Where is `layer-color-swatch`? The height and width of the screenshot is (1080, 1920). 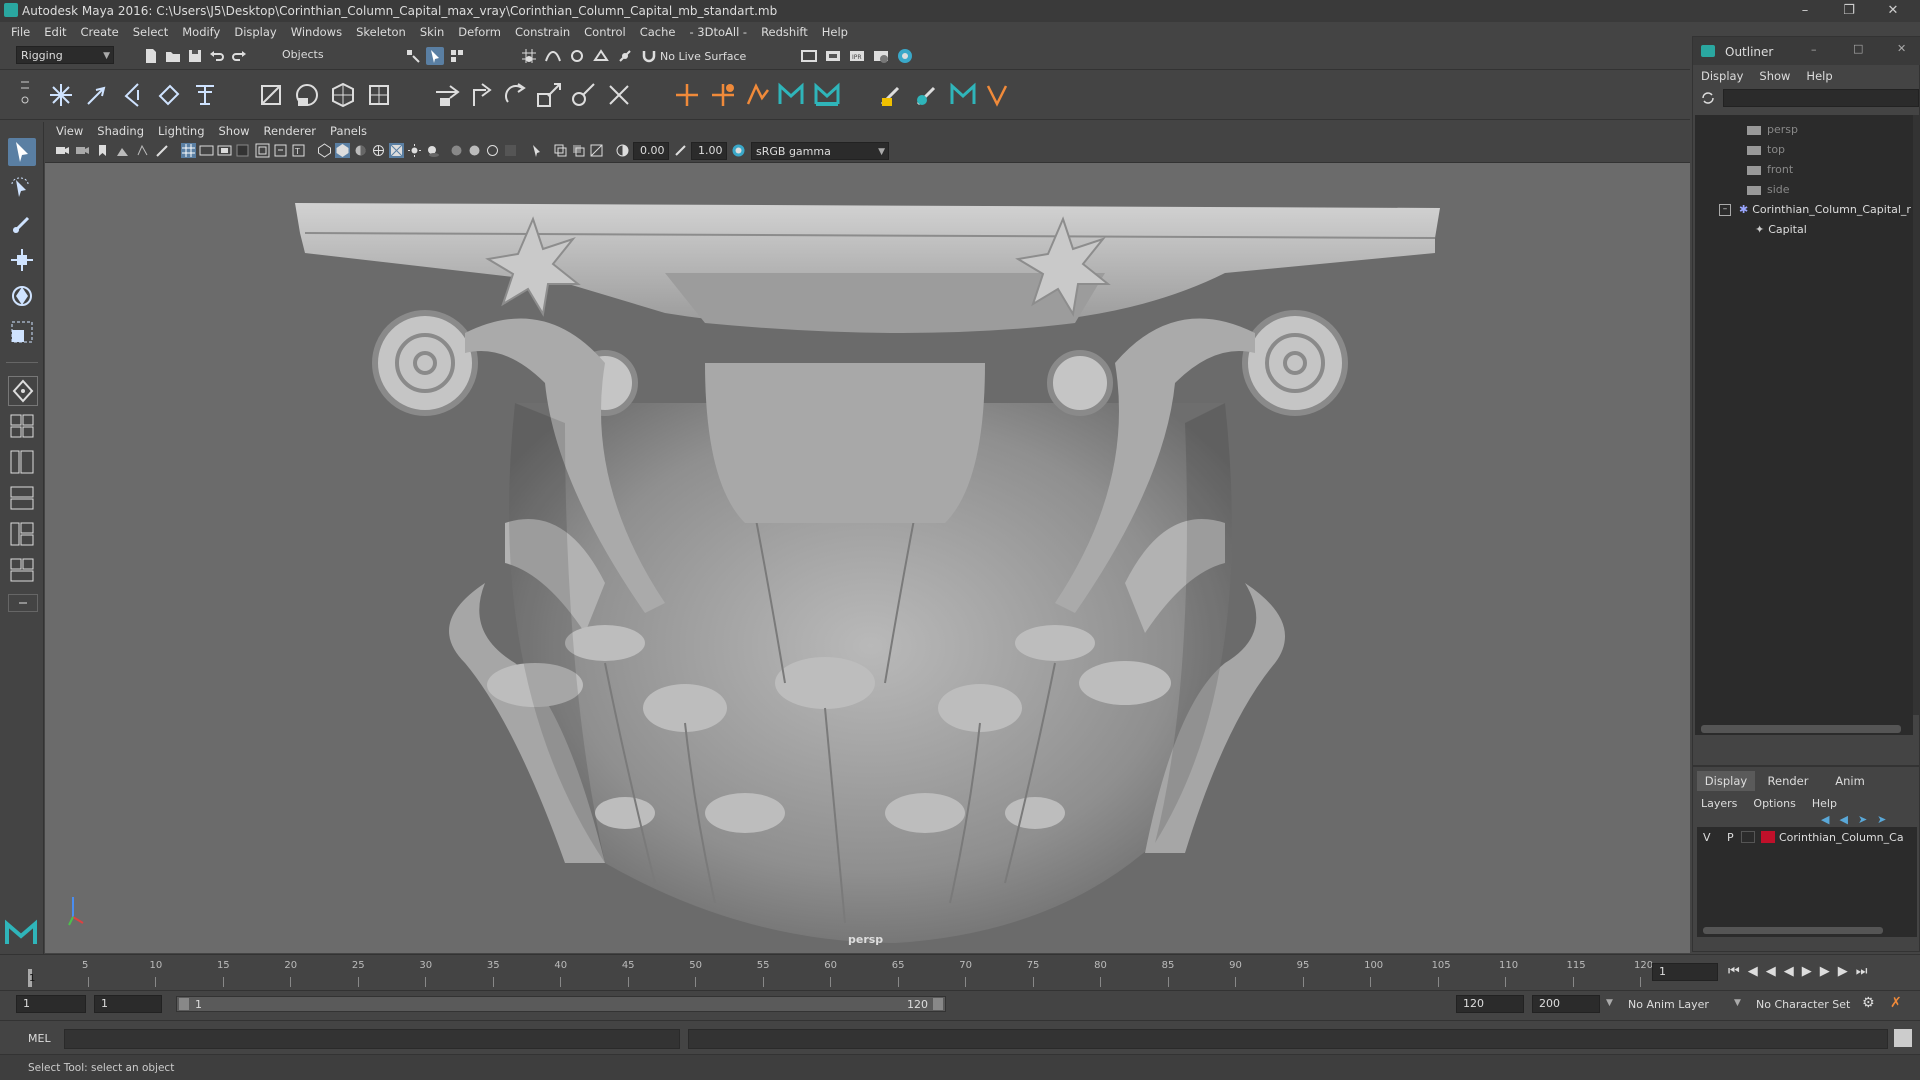
layer-color-swatch is located at coordinates (1768, 837).